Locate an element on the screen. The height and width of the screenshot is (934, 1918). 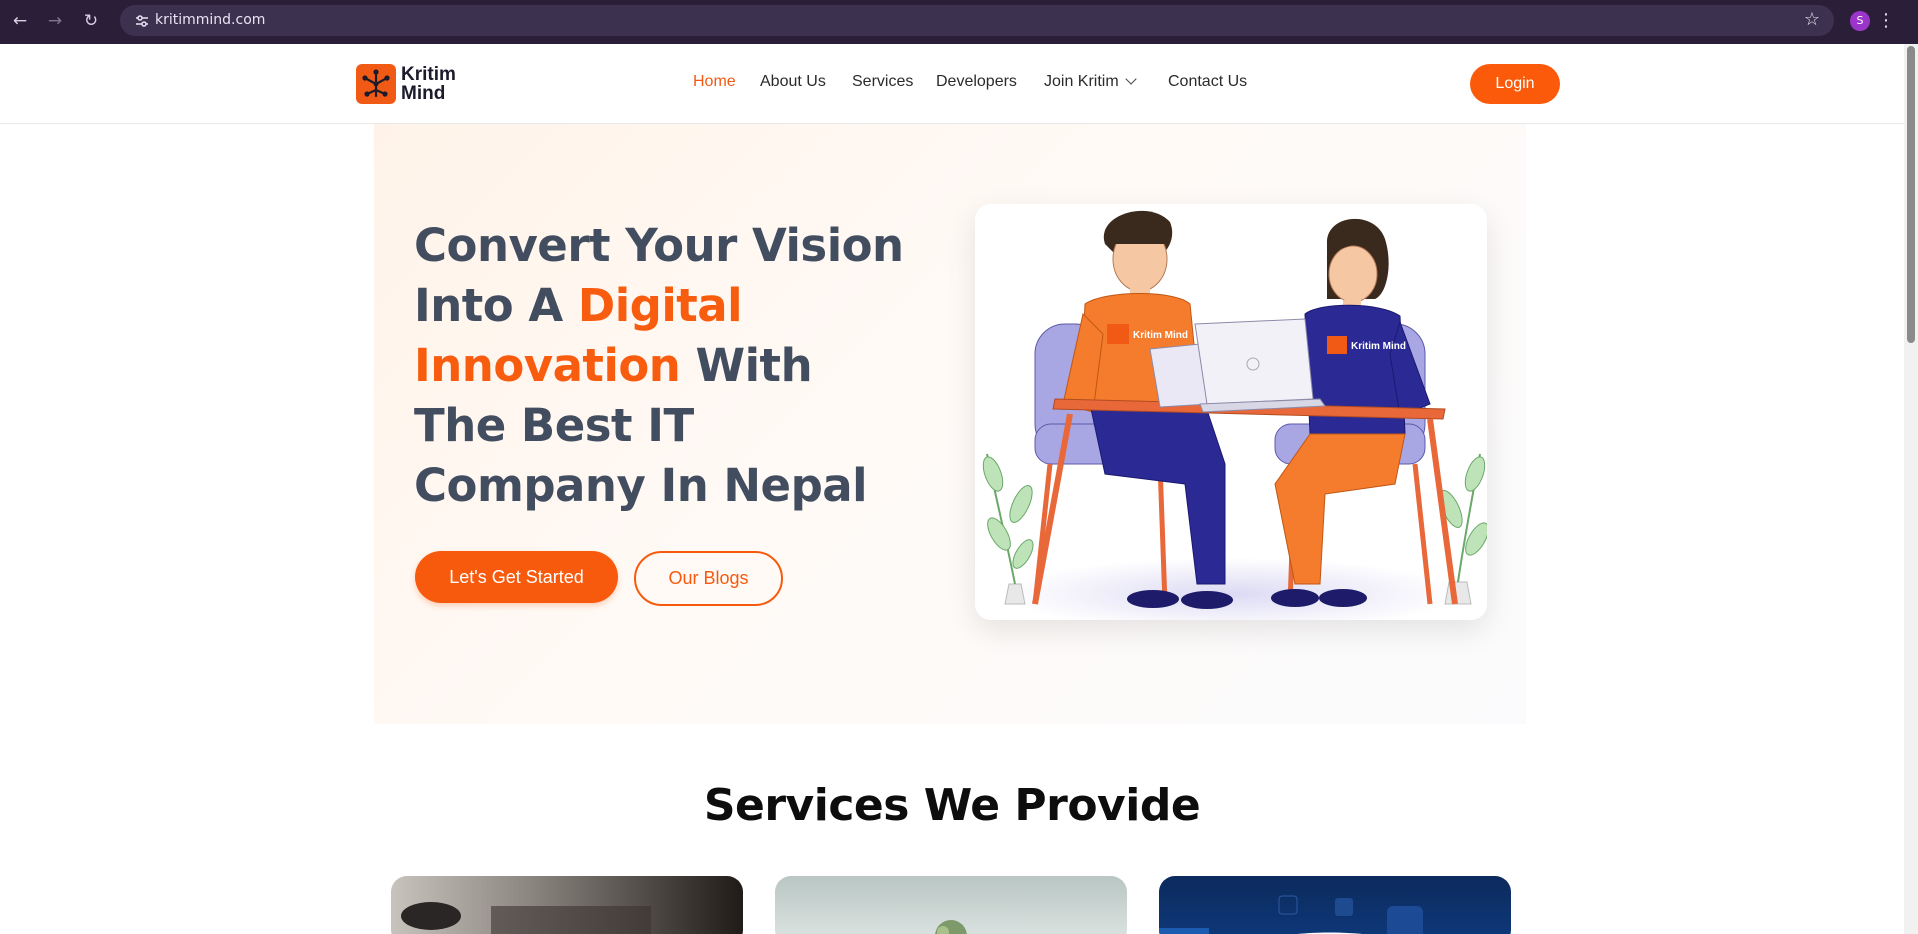
nav-join-kritim-label: Join Kritim is located at coordinates (1081, 81).